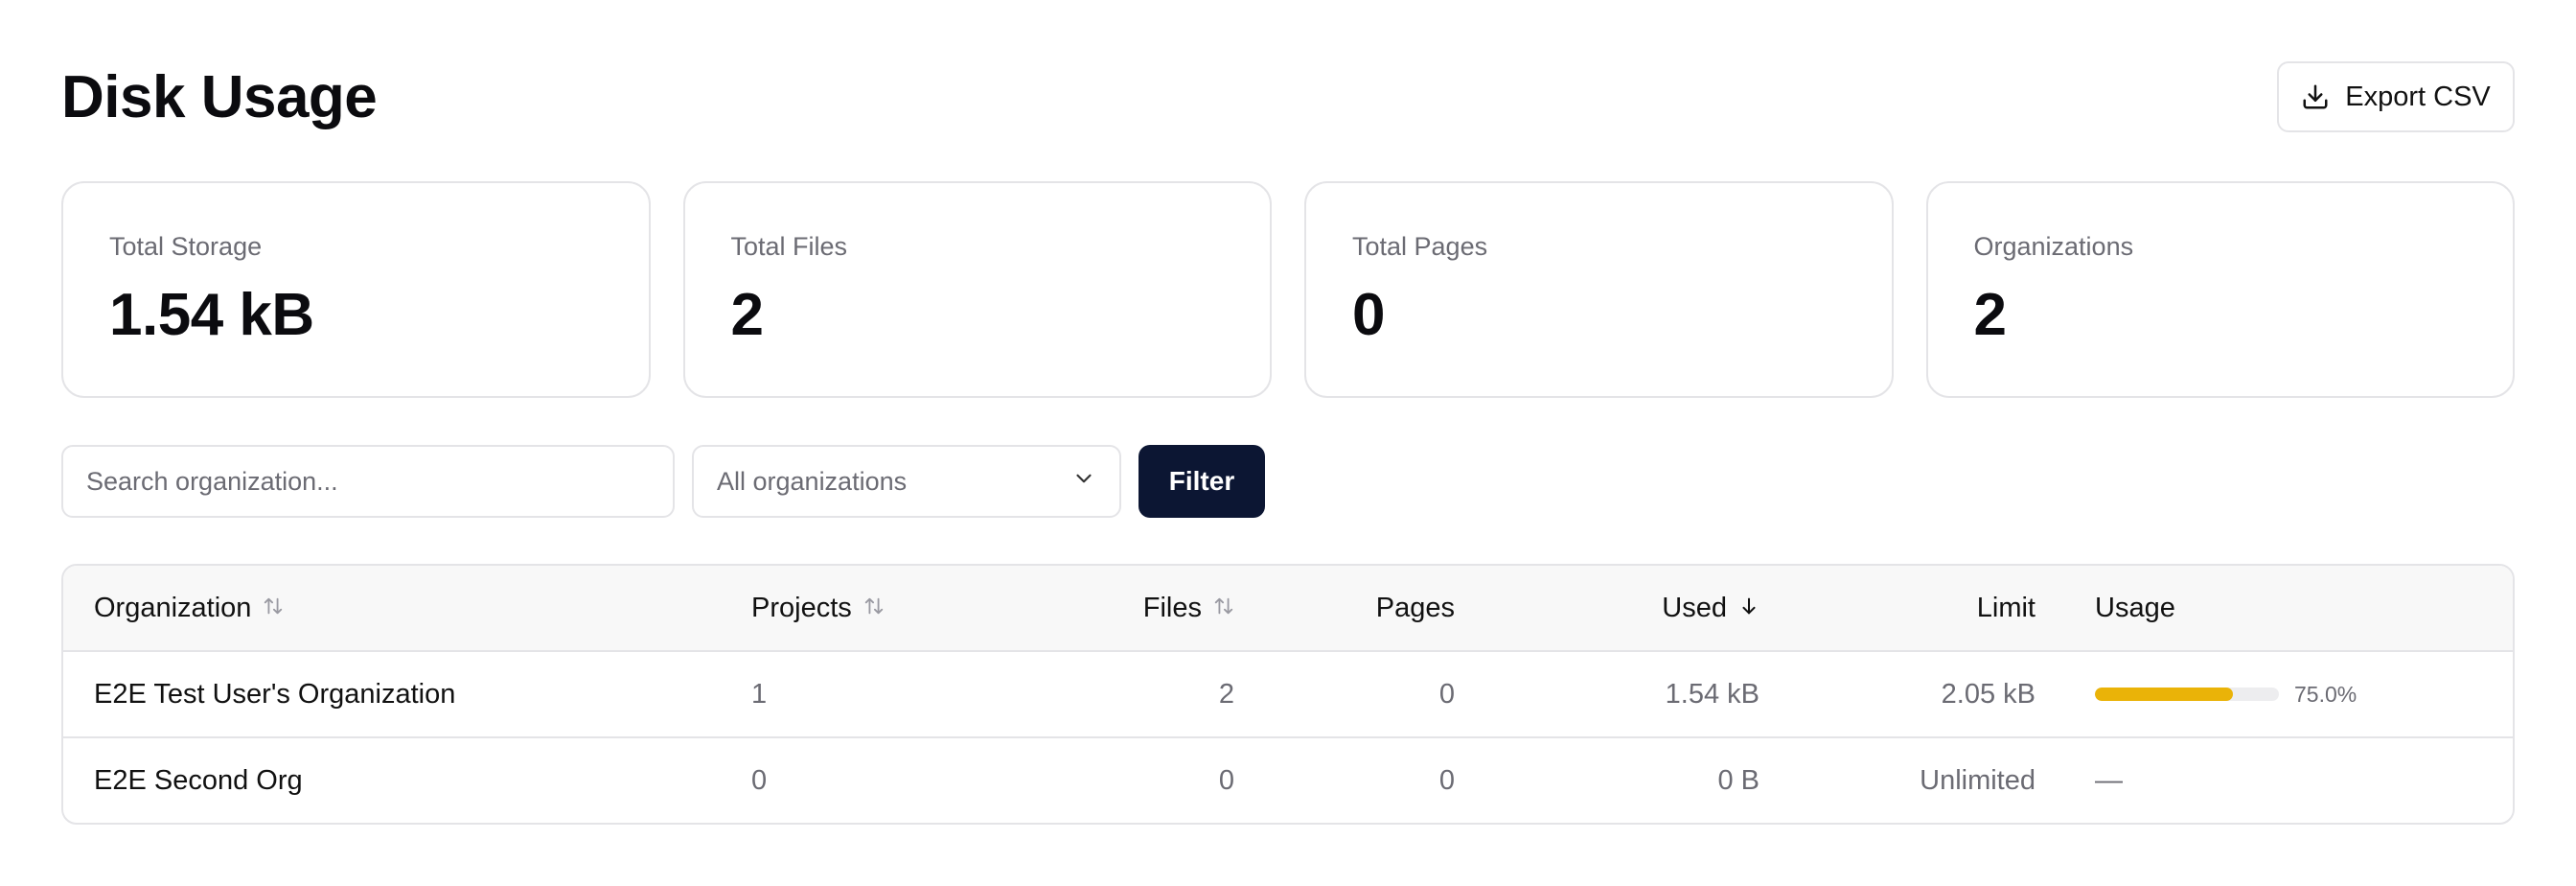 This screenshot has width=2576, height=886. Describe the element at coordinates (211, 315) in the screenshot. I see `stat-value: 1.54 kB` at that location.